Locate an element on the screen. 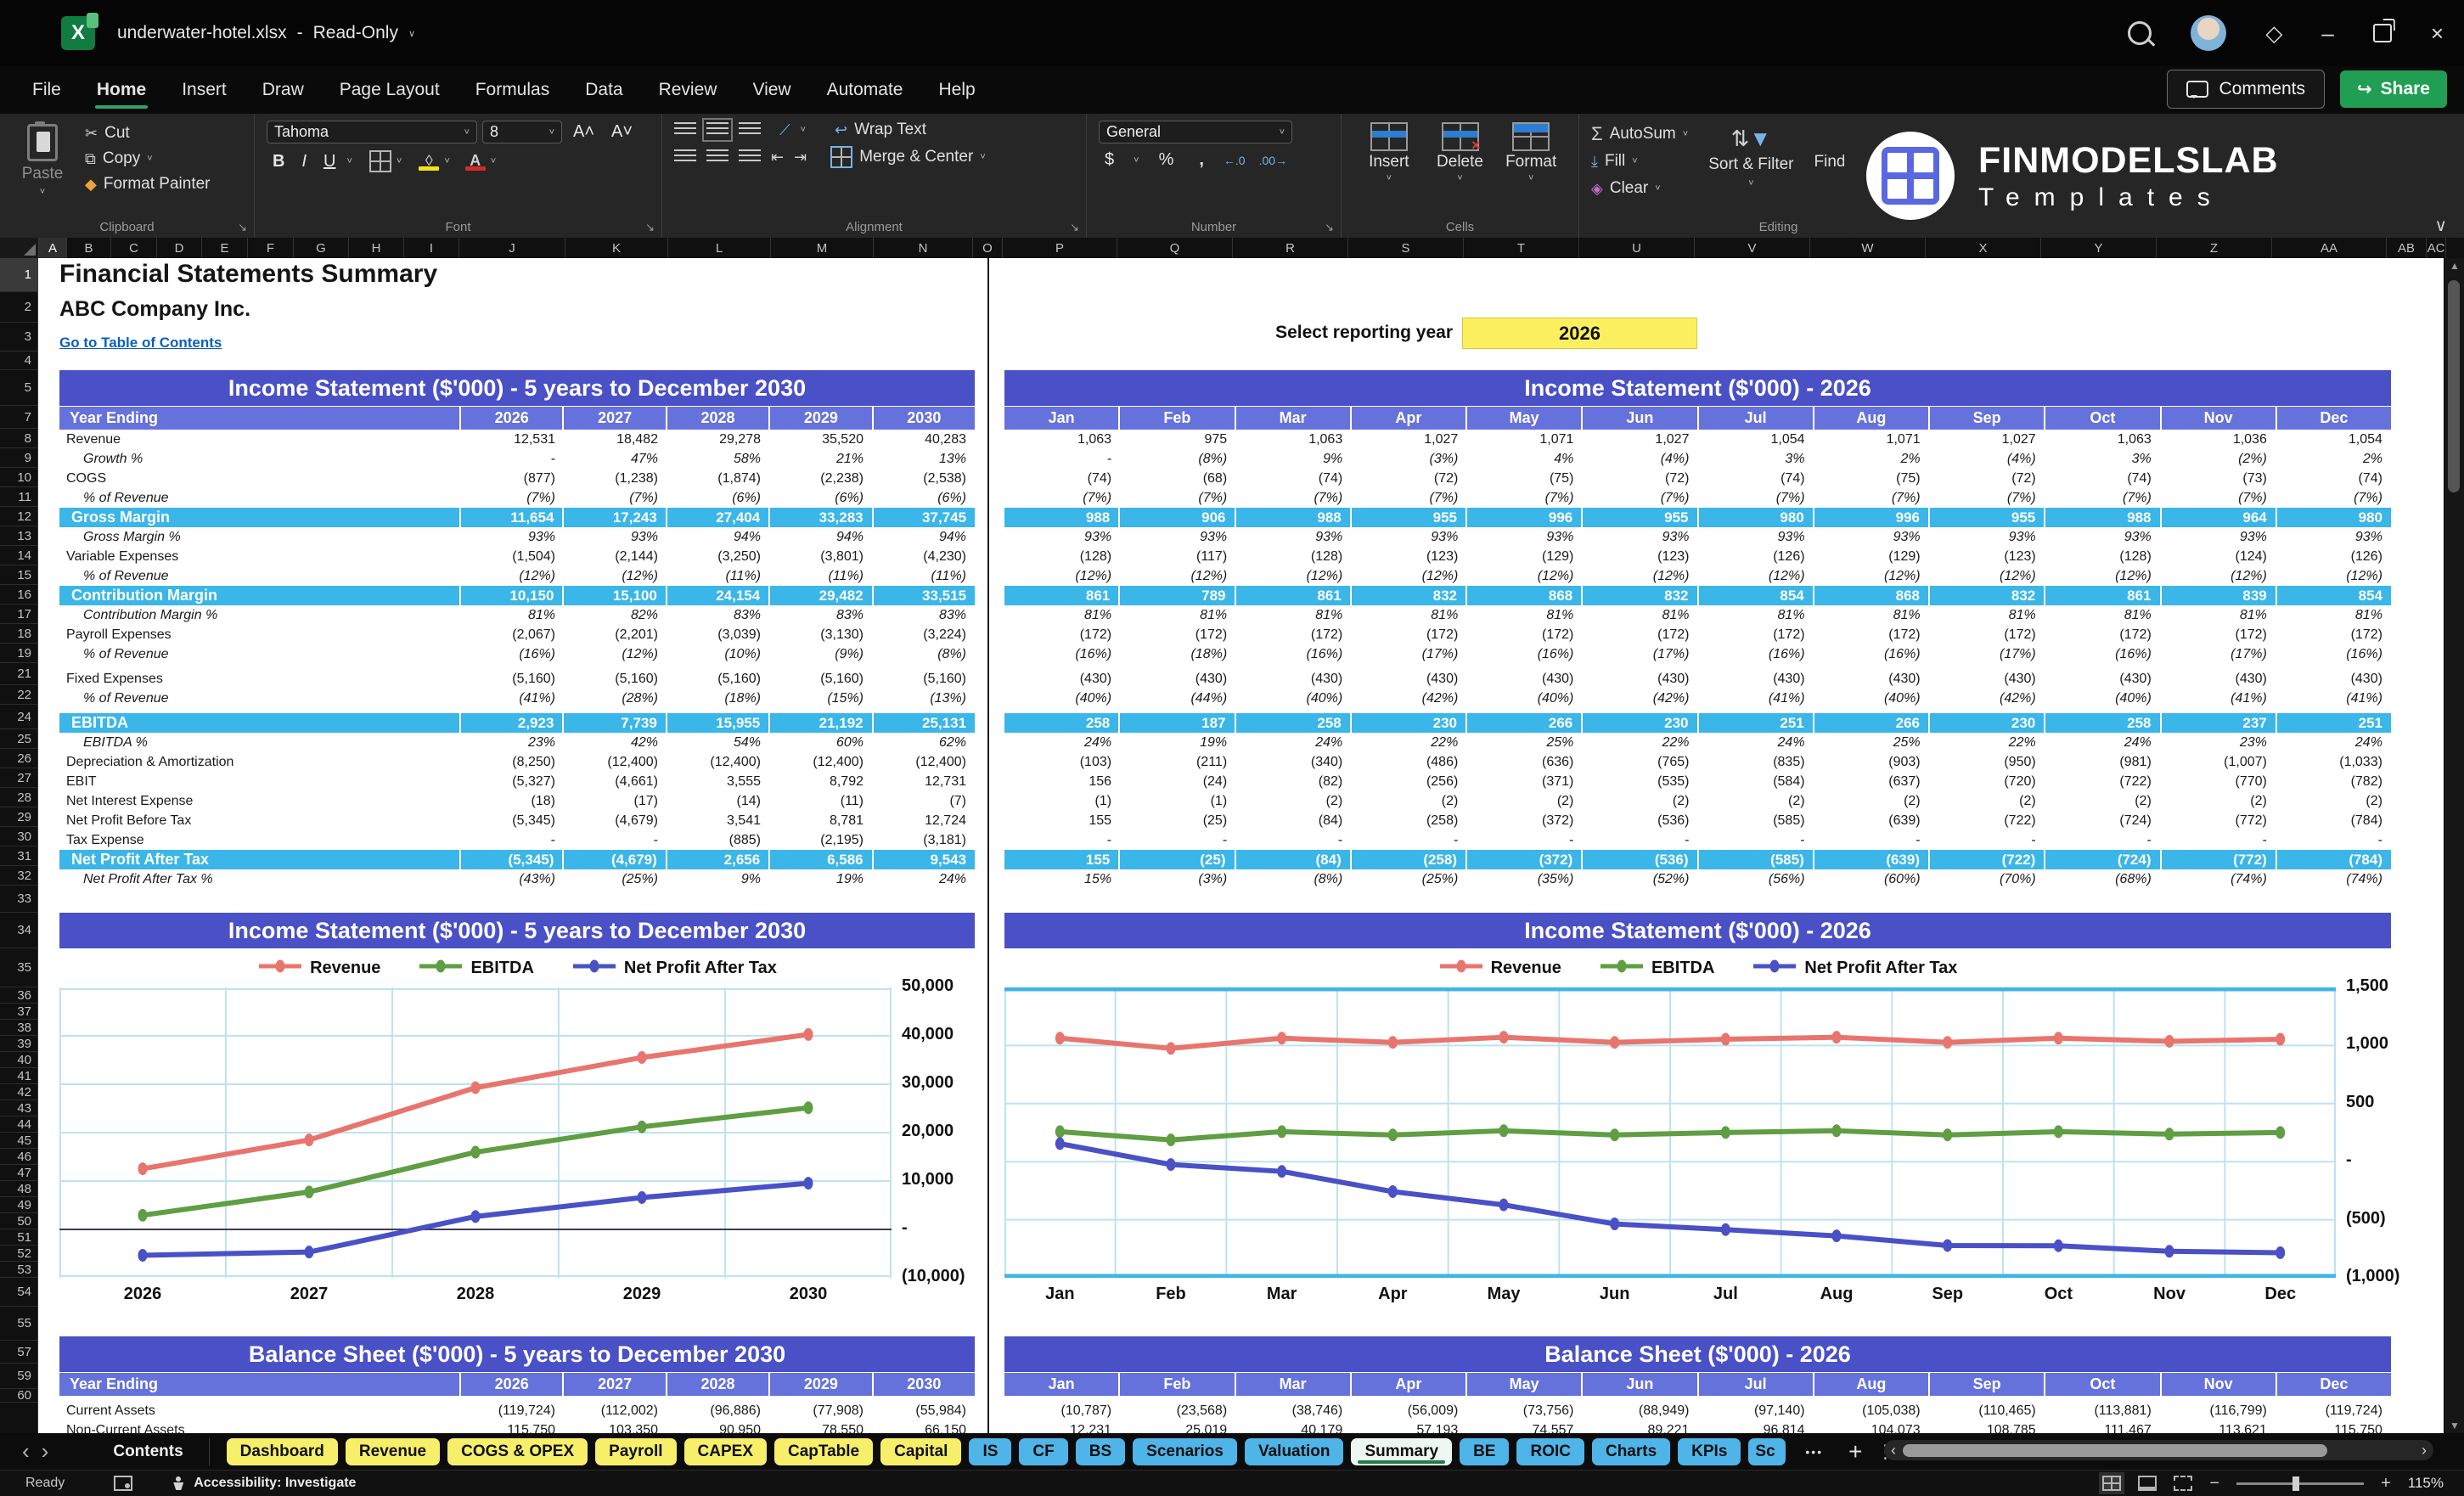 The width and height of the screenshot is (2464, 1496). cell: (7%) is located at coordinates (2218, 498).